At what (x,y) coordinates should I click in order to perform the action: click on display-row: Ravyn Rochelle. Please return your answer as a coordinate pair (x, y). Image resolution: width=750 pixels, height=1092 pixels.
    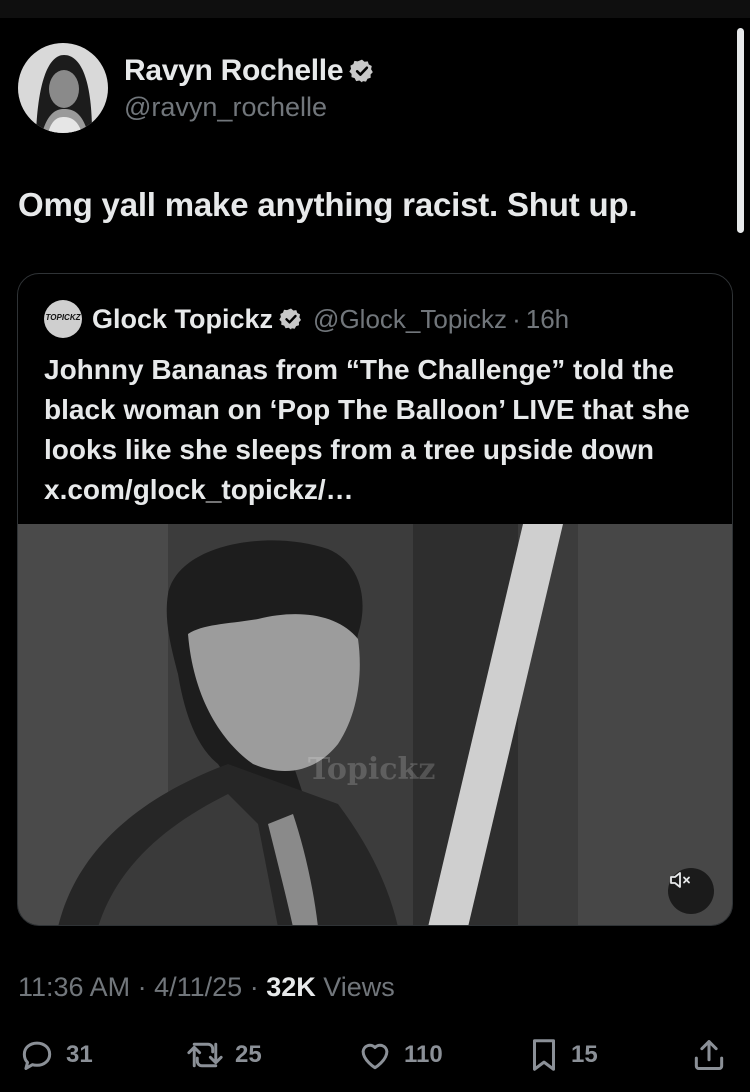
    Looking at the image, I should click on (249, 71).